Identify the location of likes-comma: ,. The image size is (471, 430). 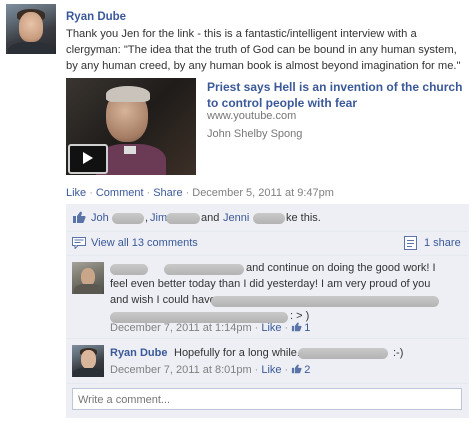
(147, 218).